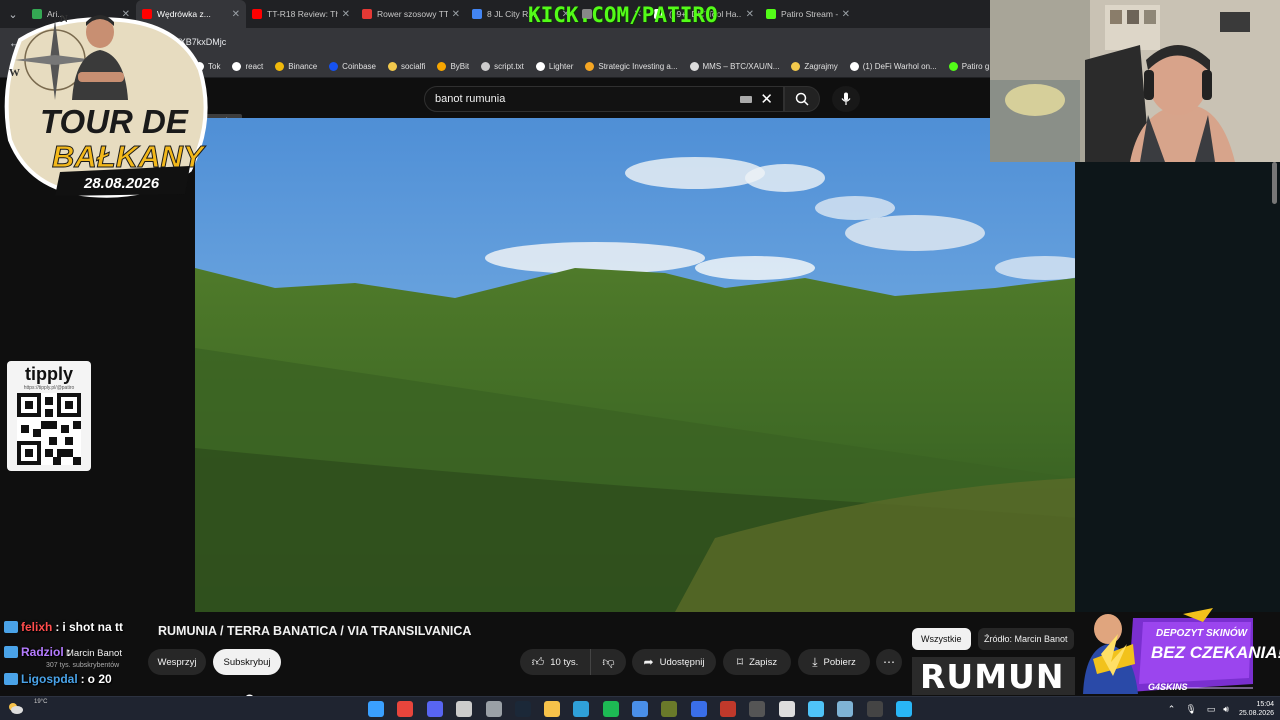 The image size is (1280, 720). Describe the element at coordinates (904, 709) in the screenshot. I see `browser-alt-icon` at that location.